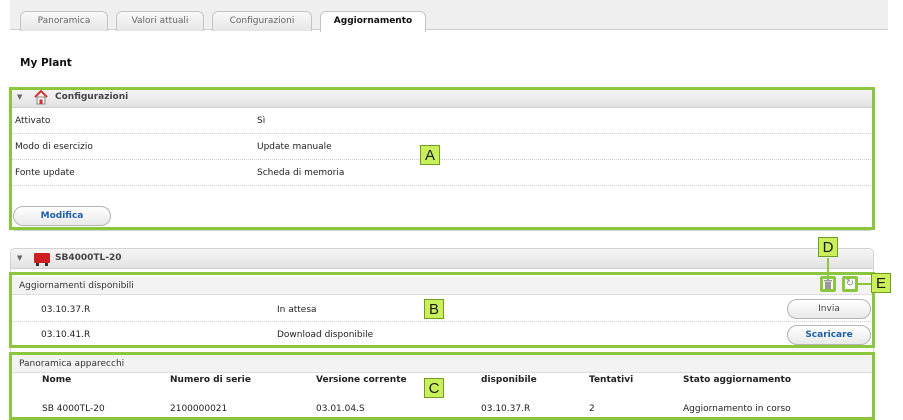  What do you see at coordinates (442, 286) in the screenshot?
I see `updates-subheader: Aggiornamenti disponibili` at bounding box center [442, 286].